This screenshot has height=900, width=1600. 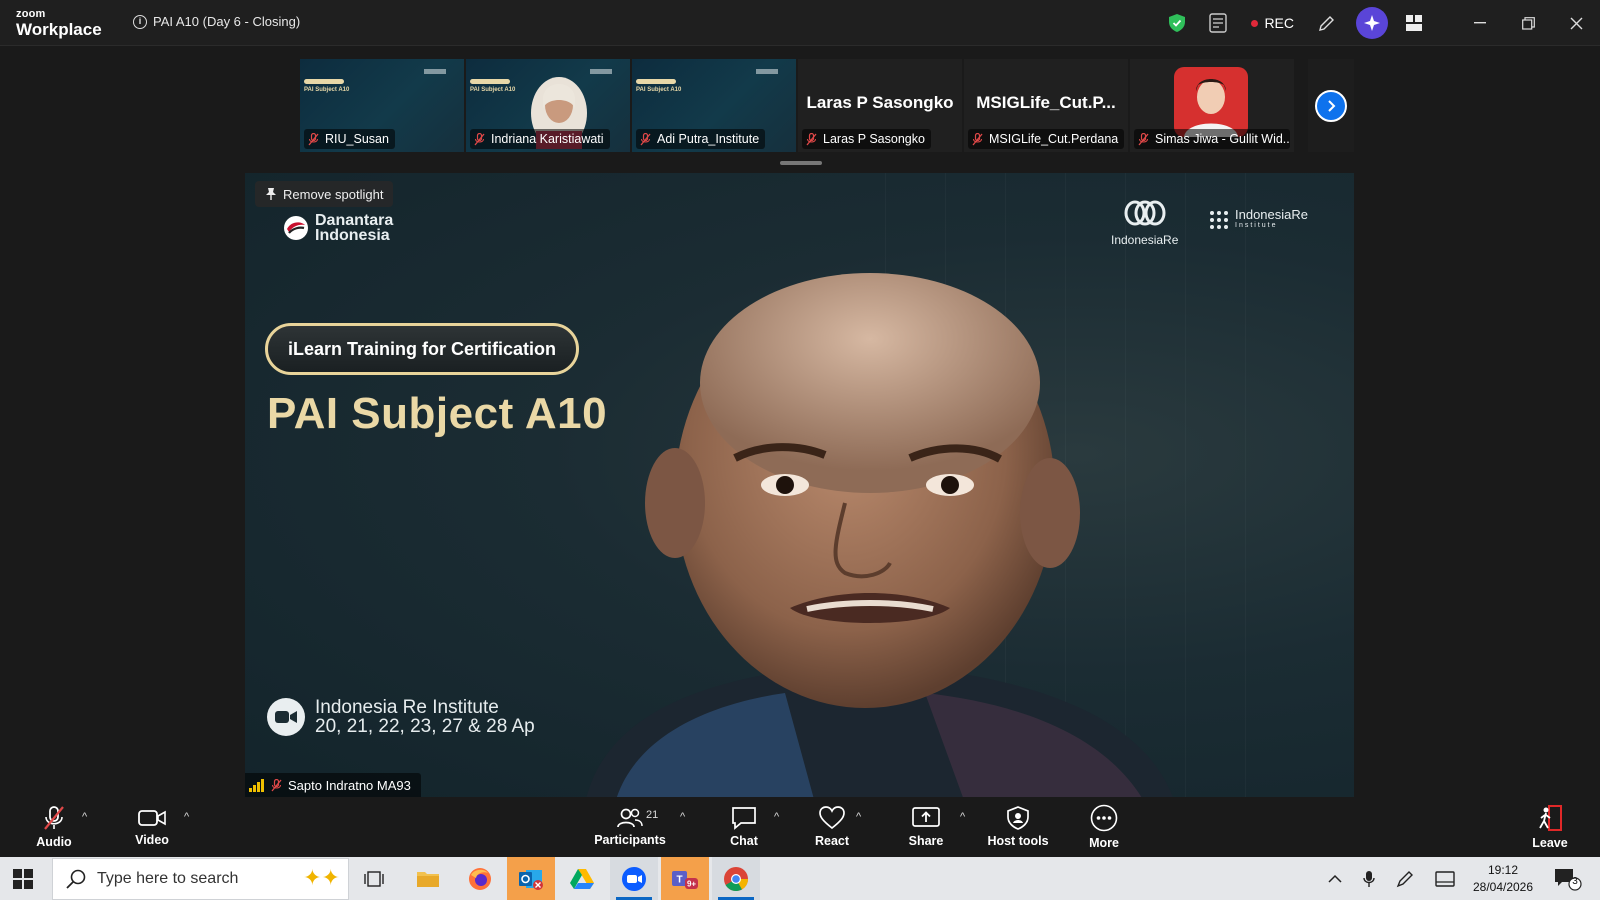 What do you see at coordinates (1405, 878) in the screenshot?
I see `pen-tray-button` at bounding box center [1405, 878].